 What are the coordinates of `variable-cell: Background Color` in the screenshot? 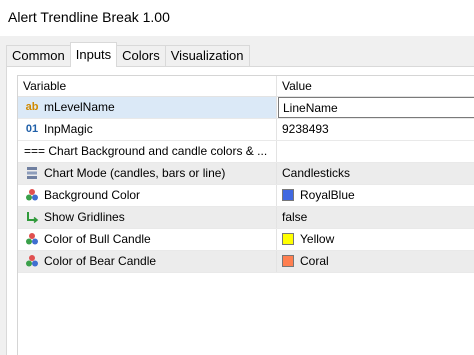 It's located at (147, 195).